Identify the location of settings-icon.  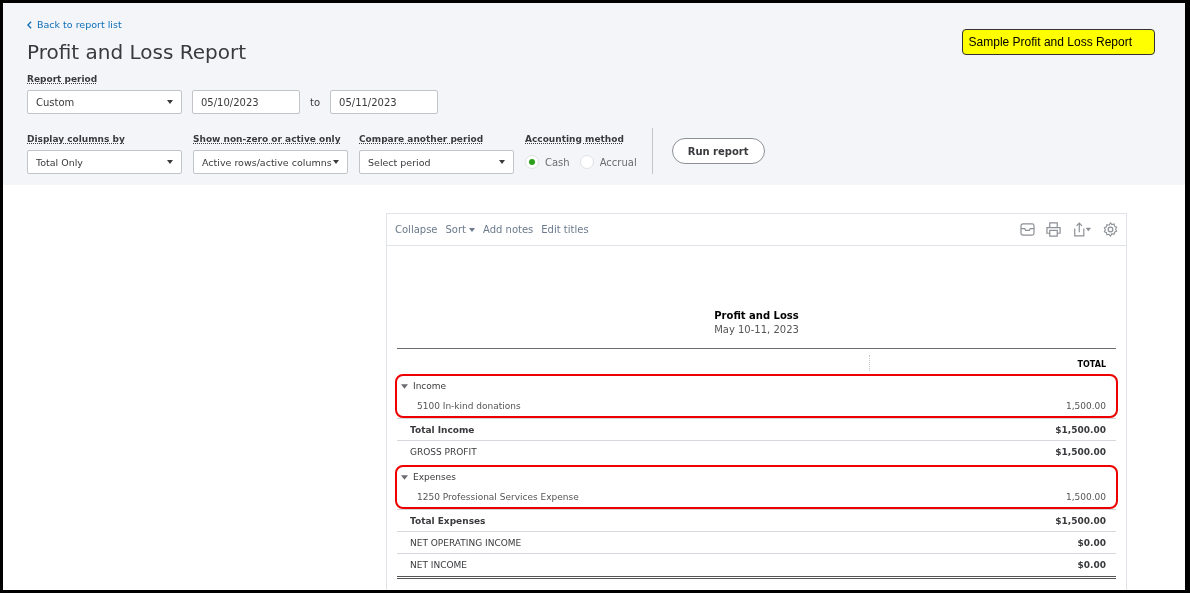
(1110, 229).